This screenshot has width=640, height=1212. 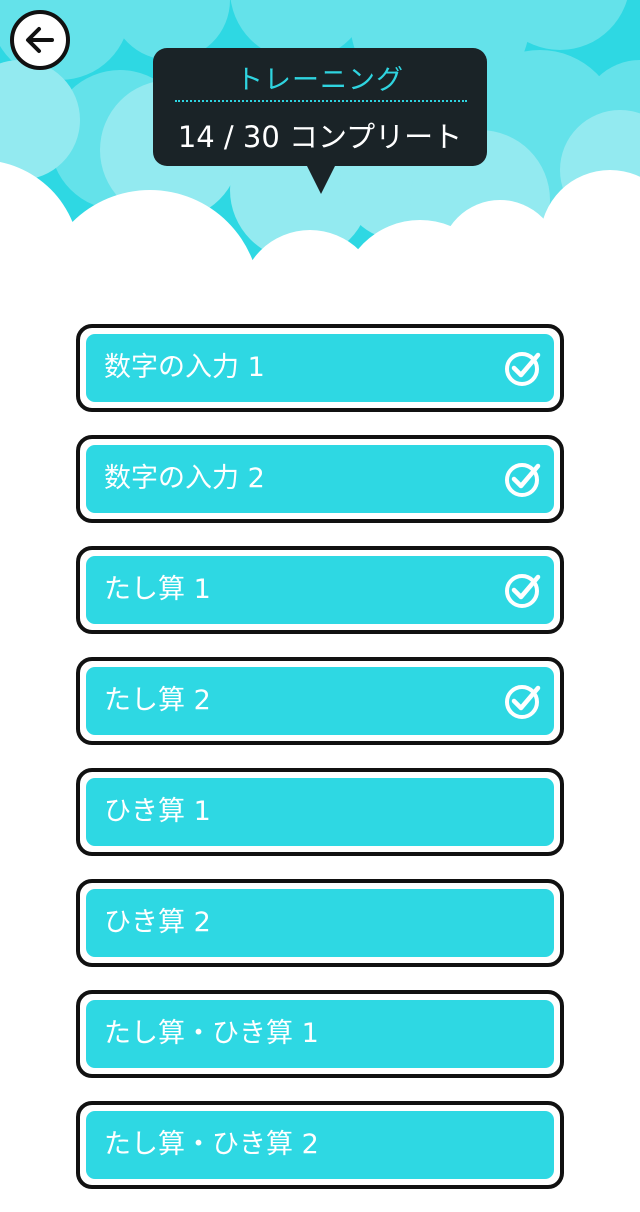 What do you see at coordinates (320, 80) in the screenshot?
I see `section-title: トレーニング` at bounding box center [320, 80].